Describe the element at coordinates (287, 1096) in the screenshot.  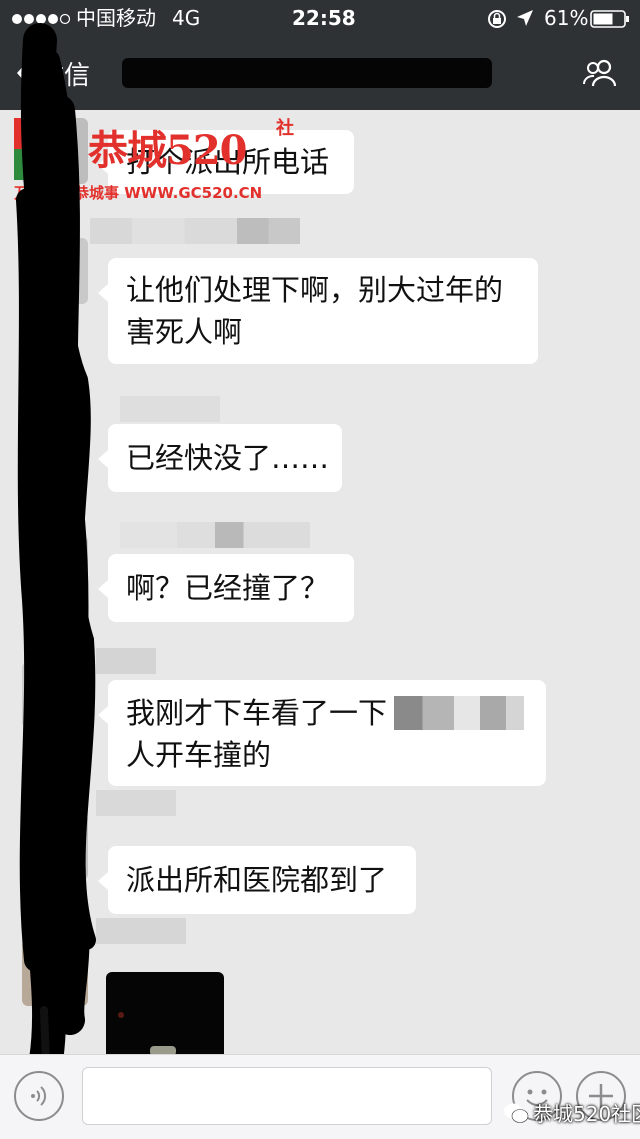
I see `message-input` at that location.